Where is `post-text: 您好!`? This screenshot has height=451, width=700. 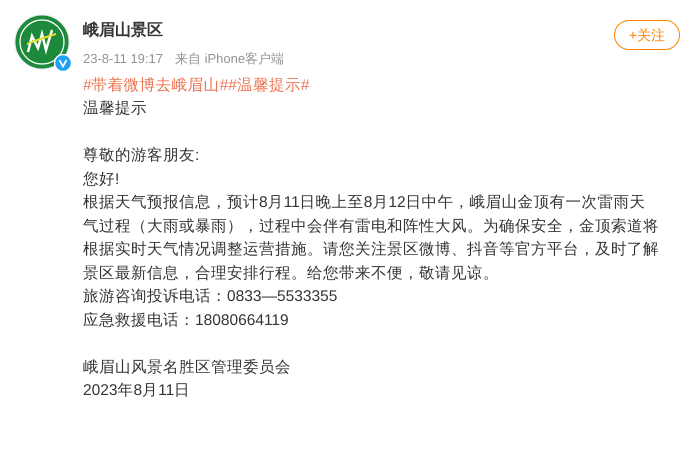
post-text: 您好! is located at coordinates (101, 180).